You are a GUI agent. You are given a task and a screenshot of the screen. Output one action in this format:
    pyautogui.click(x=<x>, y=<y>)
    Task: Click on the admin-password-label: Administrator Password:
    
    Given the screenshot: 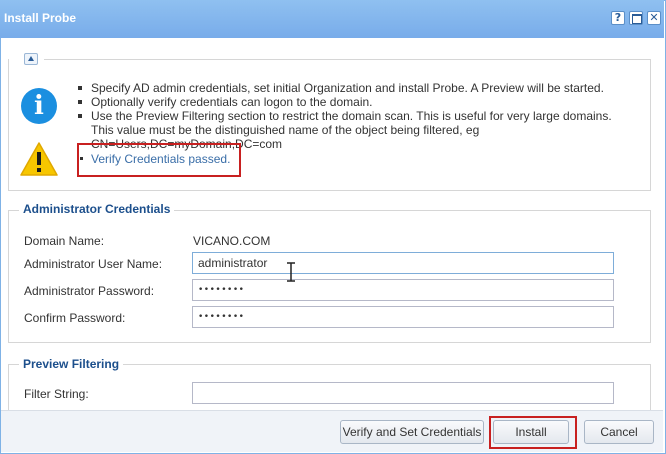 What is the action you would take?
    pyautogui.click(x=89, y=291)
    